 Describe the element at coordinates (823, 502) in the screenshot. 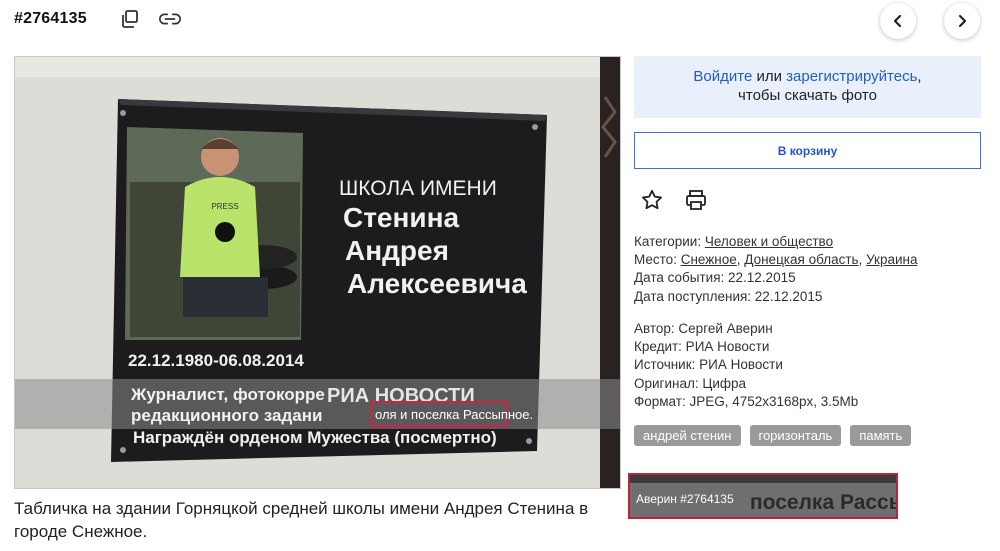

I see `crop-banner-text: поселка Рассыпное.` at that location.